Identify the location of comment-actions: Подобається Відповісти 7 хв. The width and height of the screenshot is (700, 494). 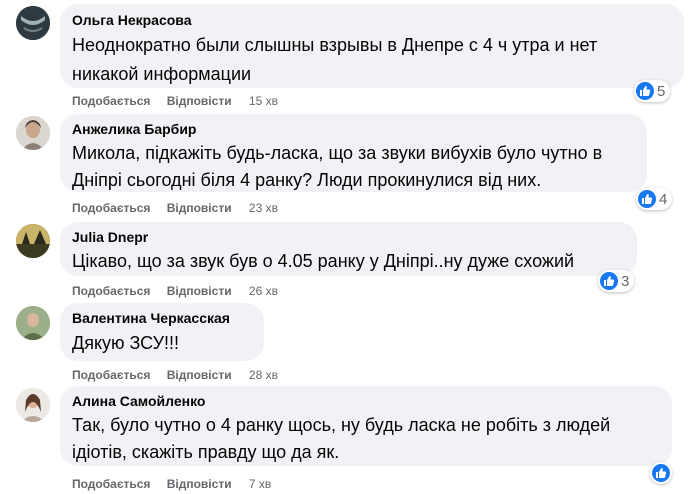
(171, 484).